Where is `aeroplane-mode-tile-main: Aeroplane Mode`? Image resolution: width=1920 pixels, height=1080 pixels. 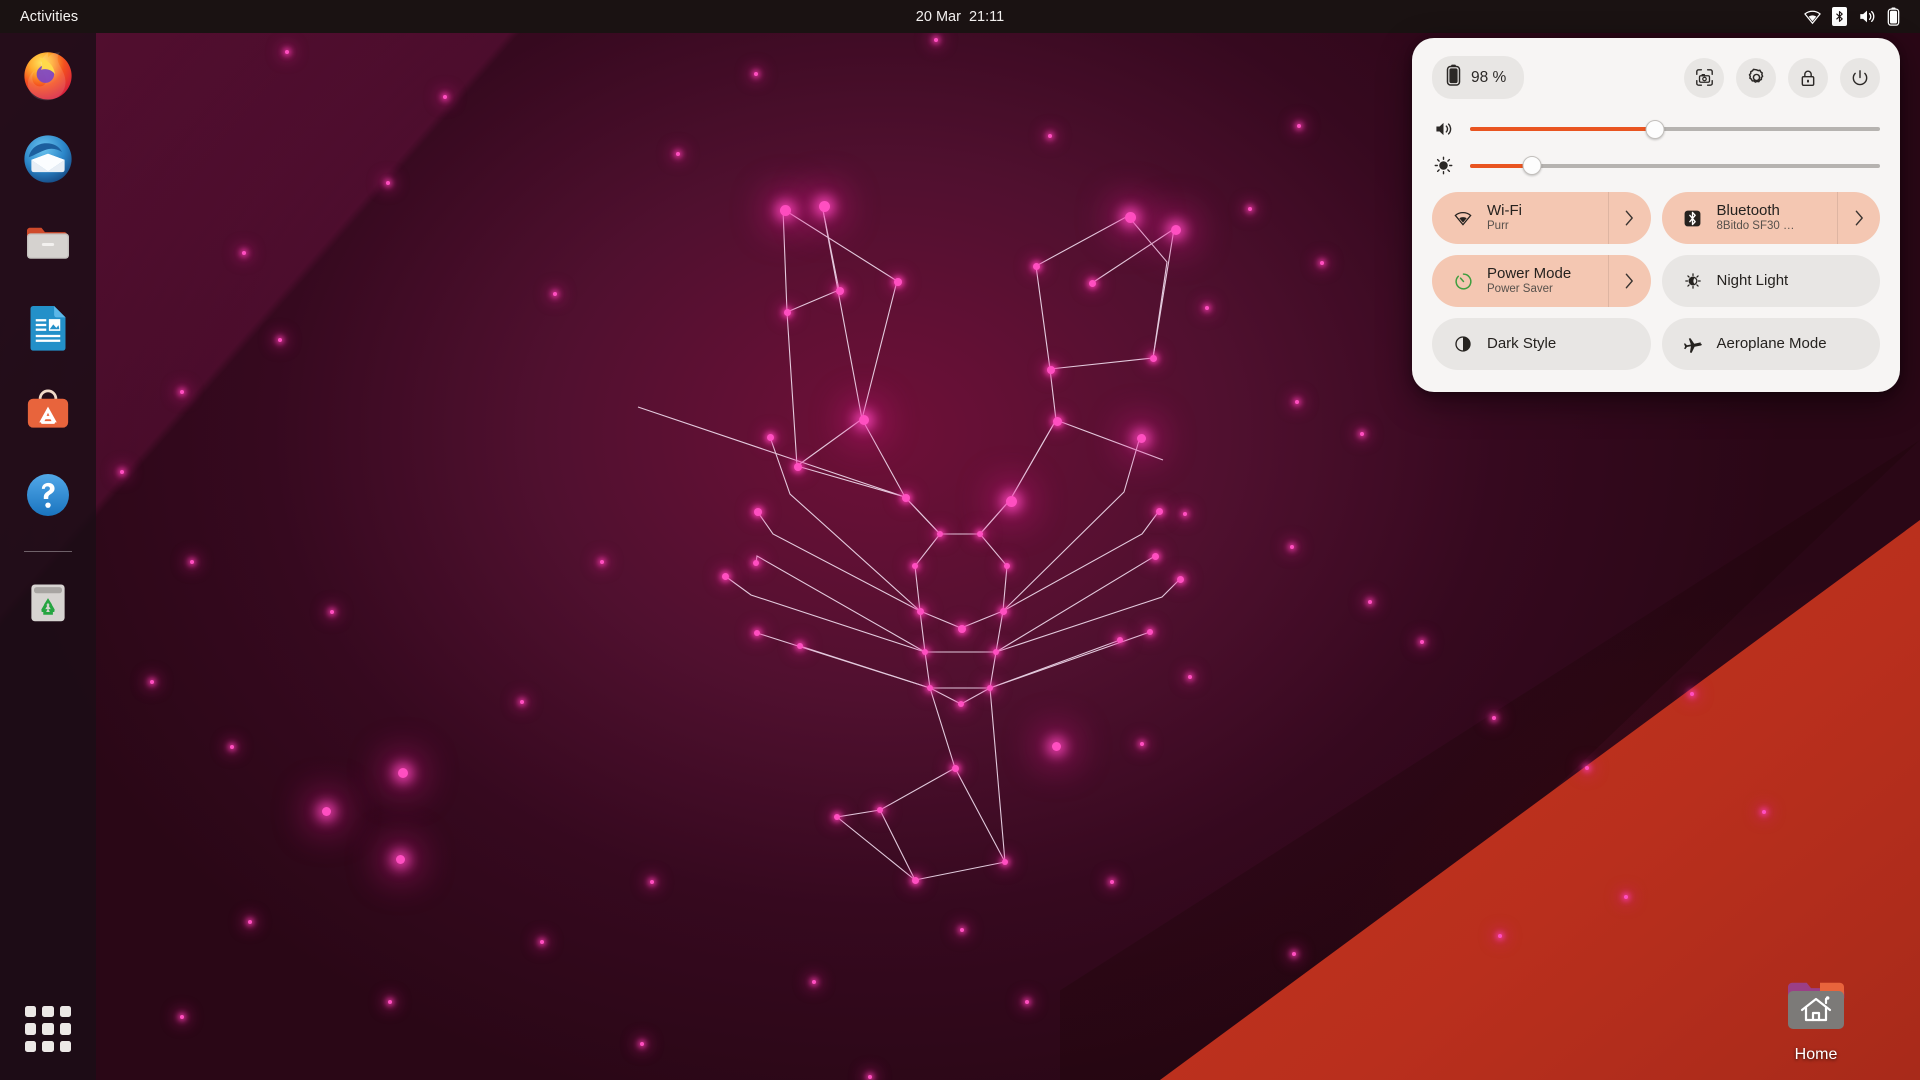
aeroplane-mode-tile-main: Aeroplane Mode is located at coordinates (1771, 344).